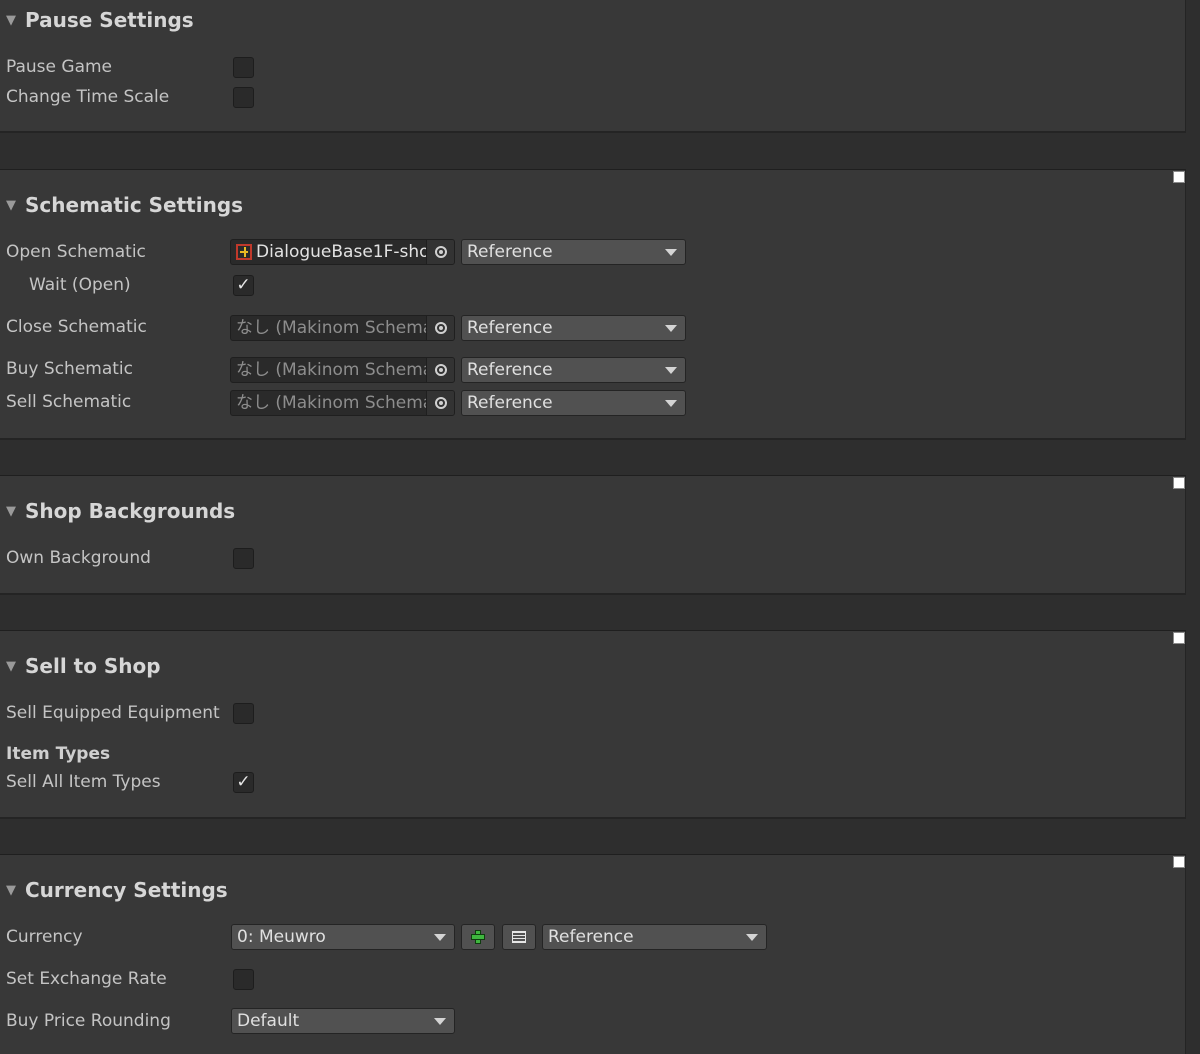  What do you see at coordinates (243, 285) in the screenshot?
I see `wait-open-checkbox: ✓` at bounding box center [243, 285].